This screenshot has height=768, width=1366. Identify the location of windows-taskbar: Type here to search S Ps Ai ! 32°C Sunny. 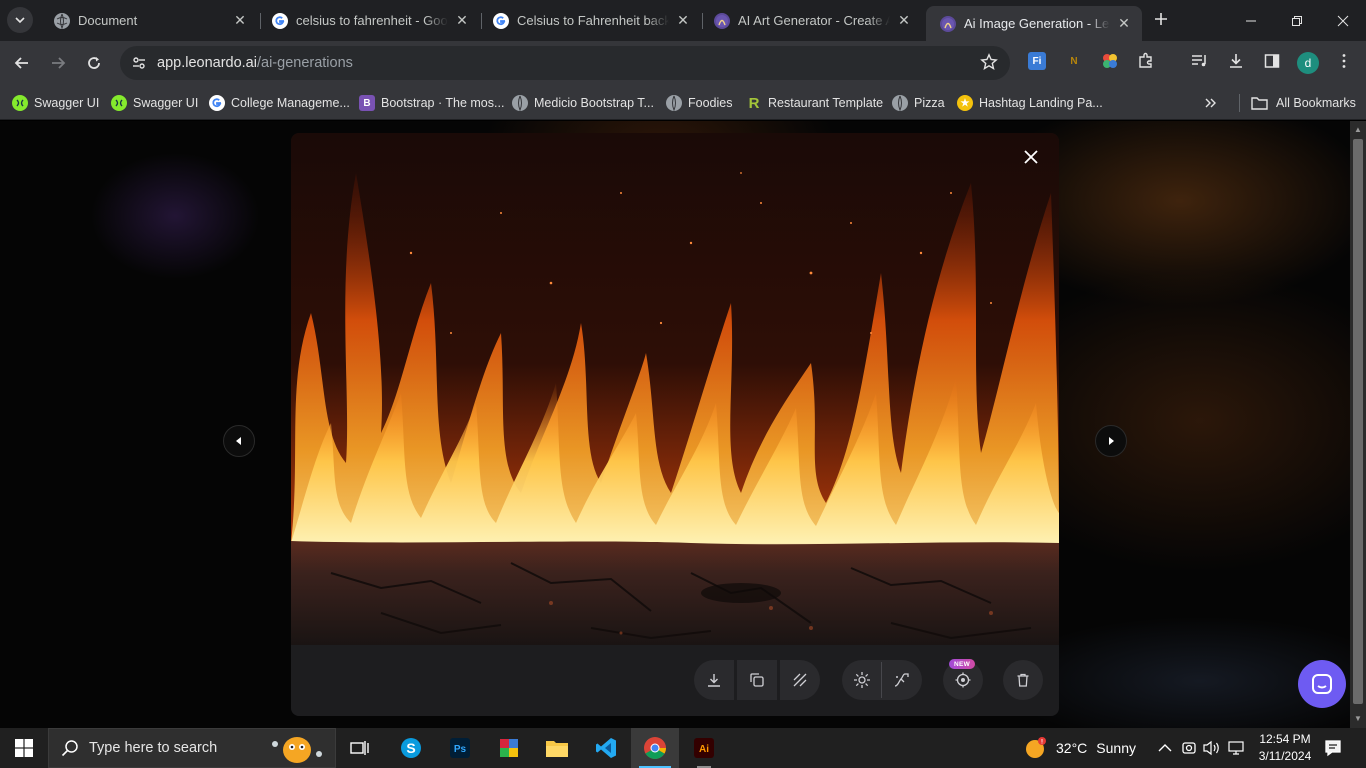
(683, 748).